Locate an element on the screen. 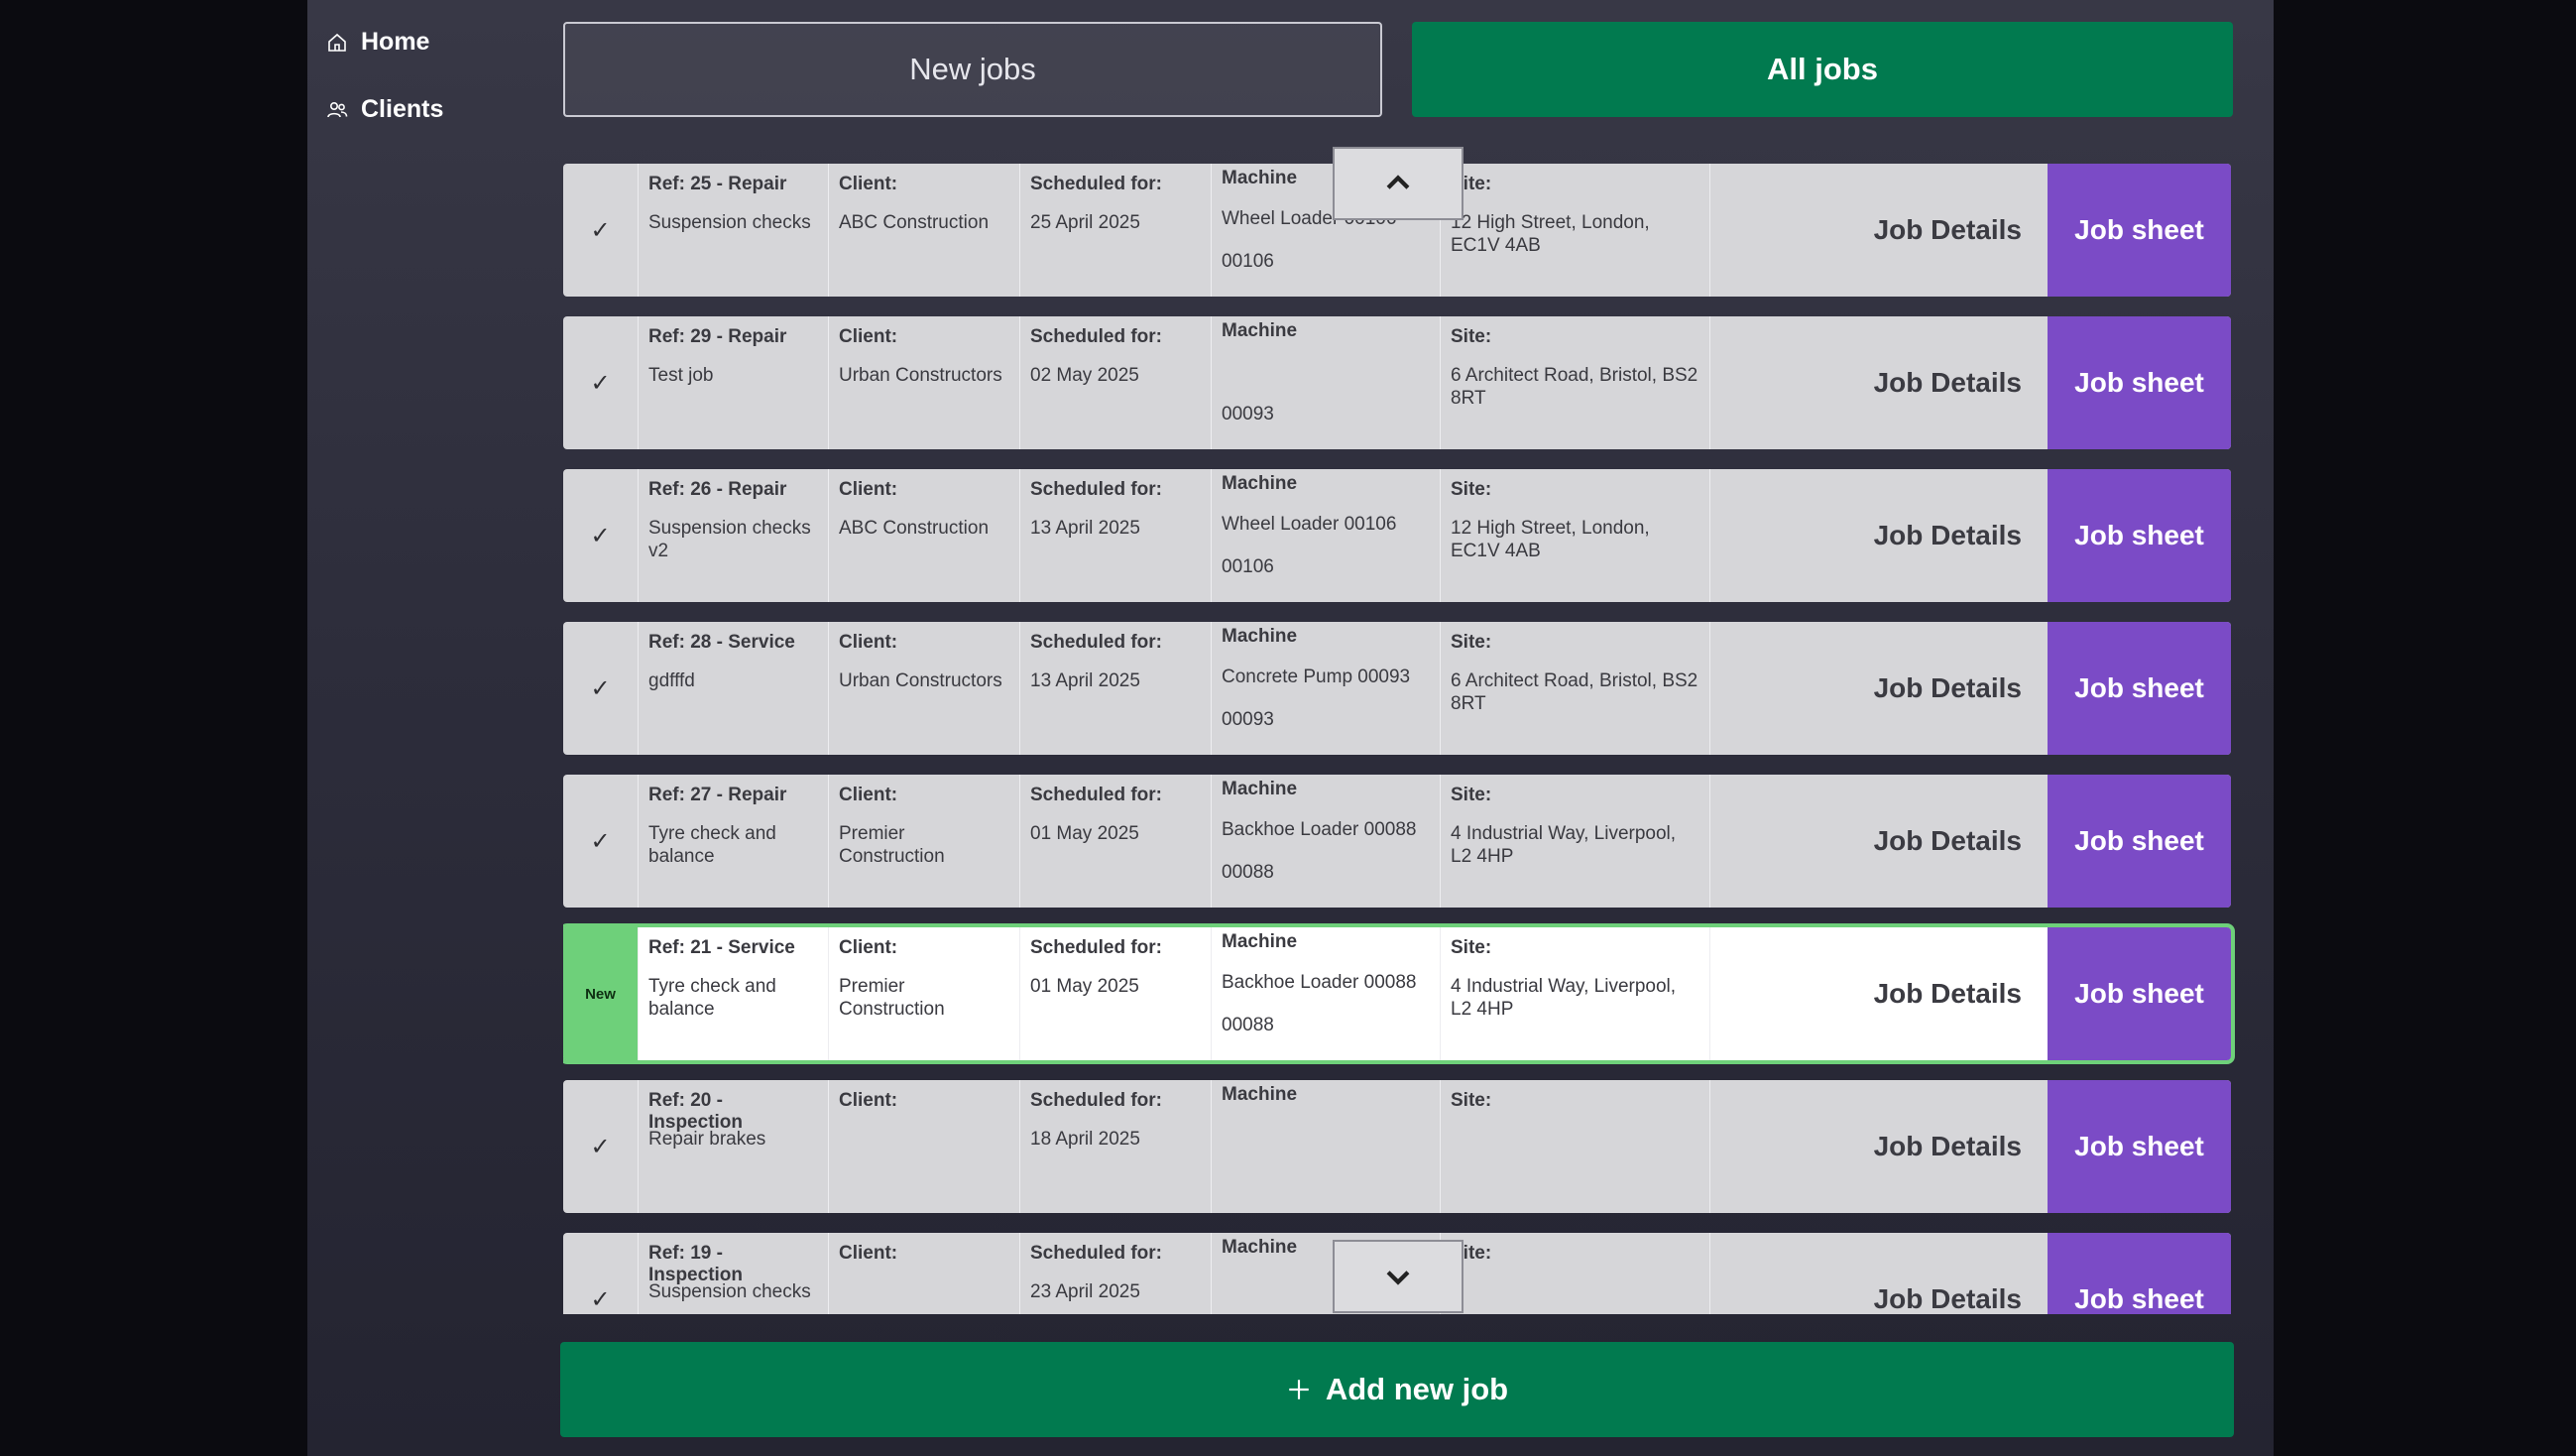 Image resolution: width=2576 pixels, height=1456 pixels. job-description: Suspension checks v2 is located at coordinates (729, 539).